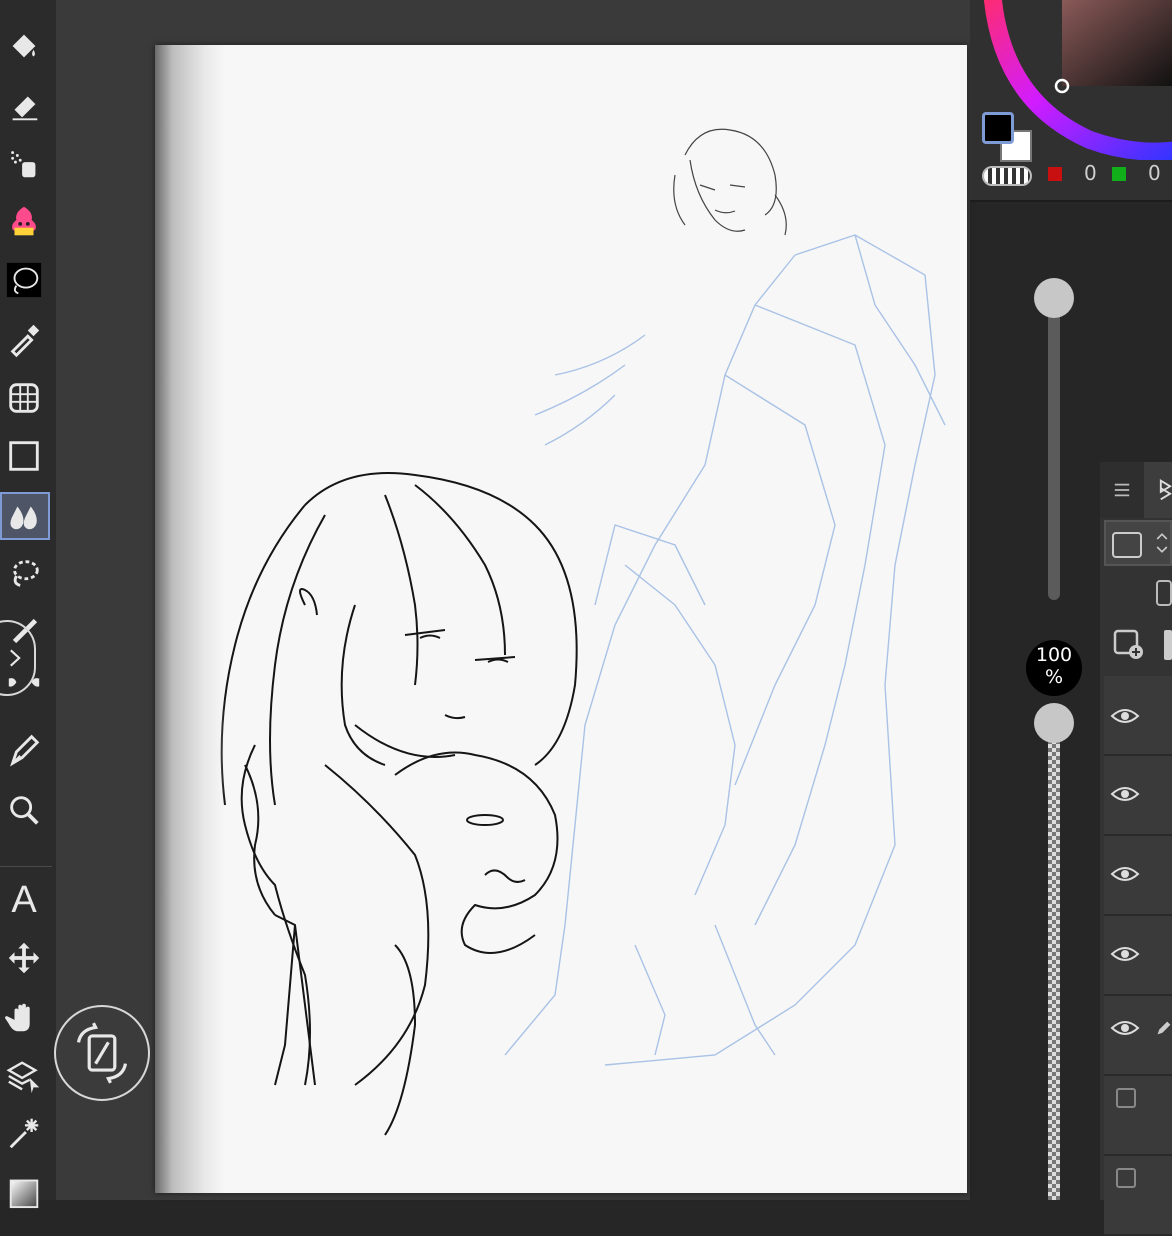 This screenshot has height=1236, width=1172. I want to click on decoration-icon, so click(24, 222).